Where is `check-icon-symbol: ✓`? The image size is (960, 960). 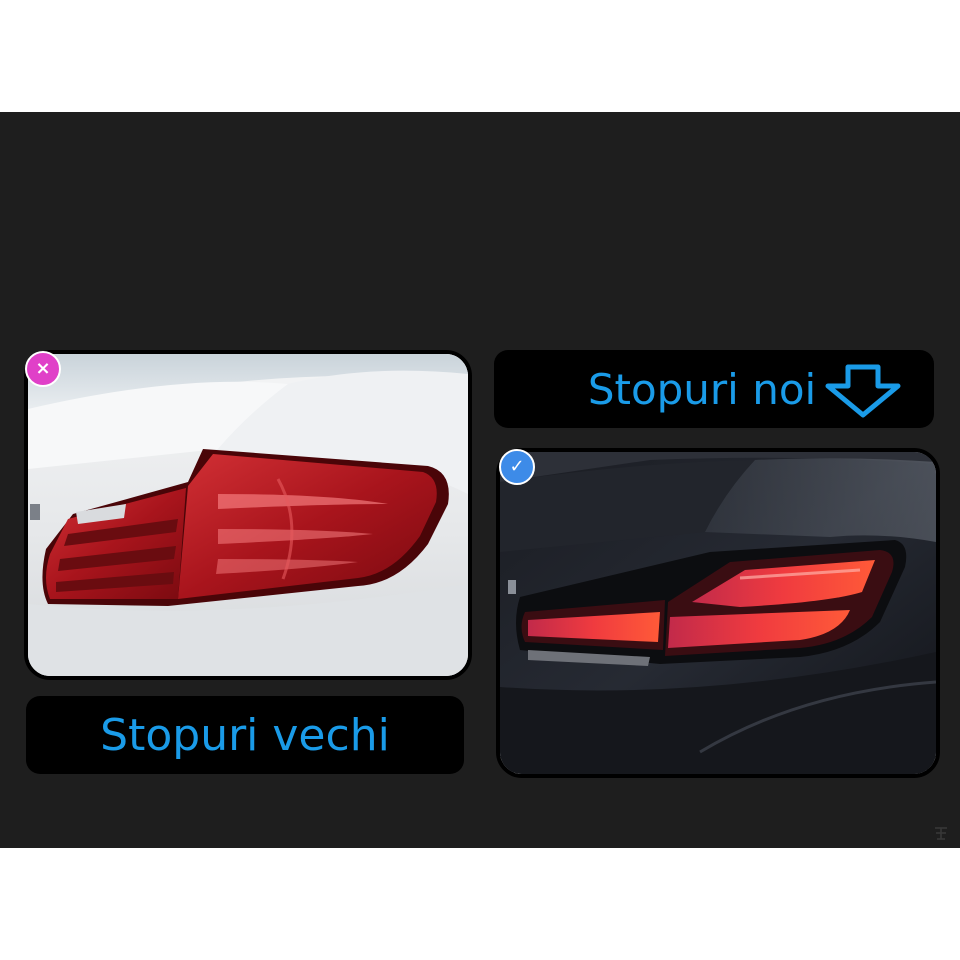 check-icon-symbol: ✓ is located at coordinates (517, 466).